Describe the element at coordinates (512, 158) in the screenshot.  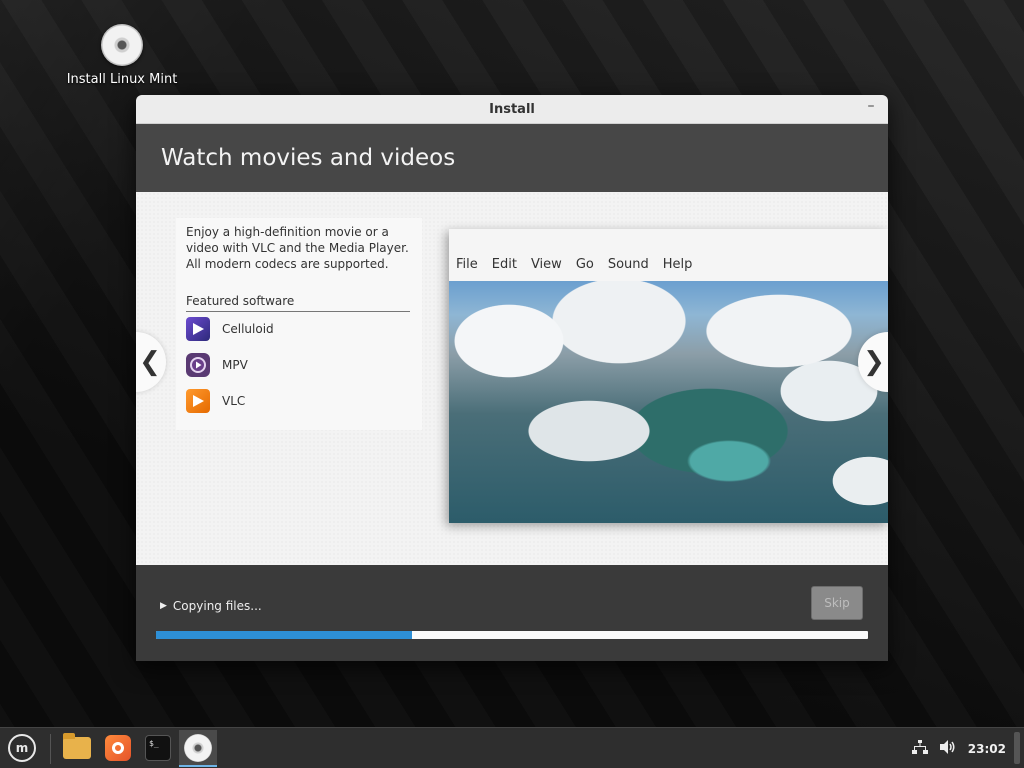
I see `slide-header: Watch movies and videos` at that location.